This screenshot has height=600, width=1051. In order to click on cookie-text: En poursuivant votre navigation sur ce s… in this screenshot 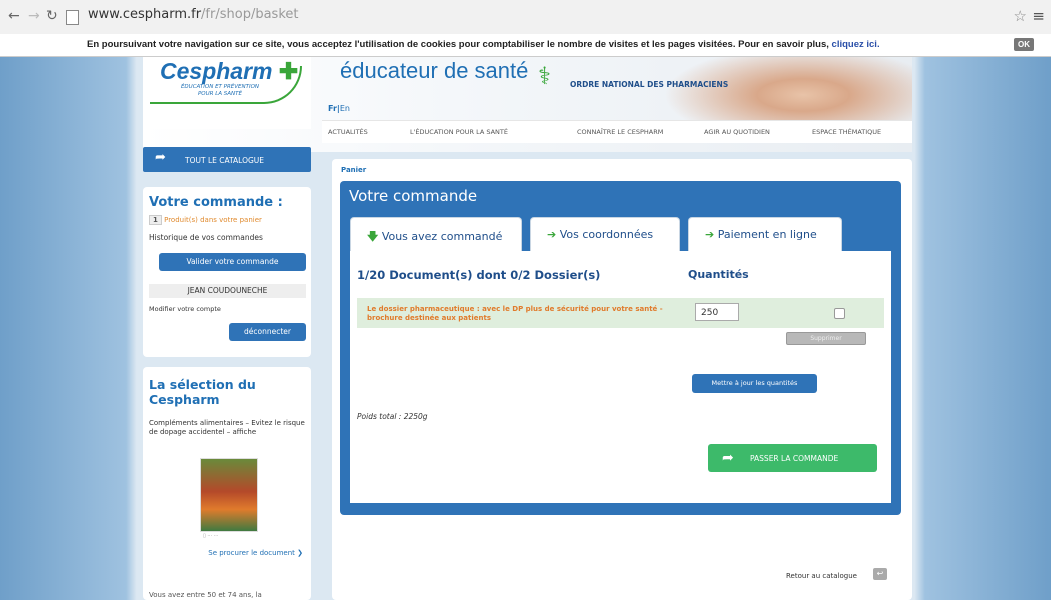, I will do `click(458, 44)`.